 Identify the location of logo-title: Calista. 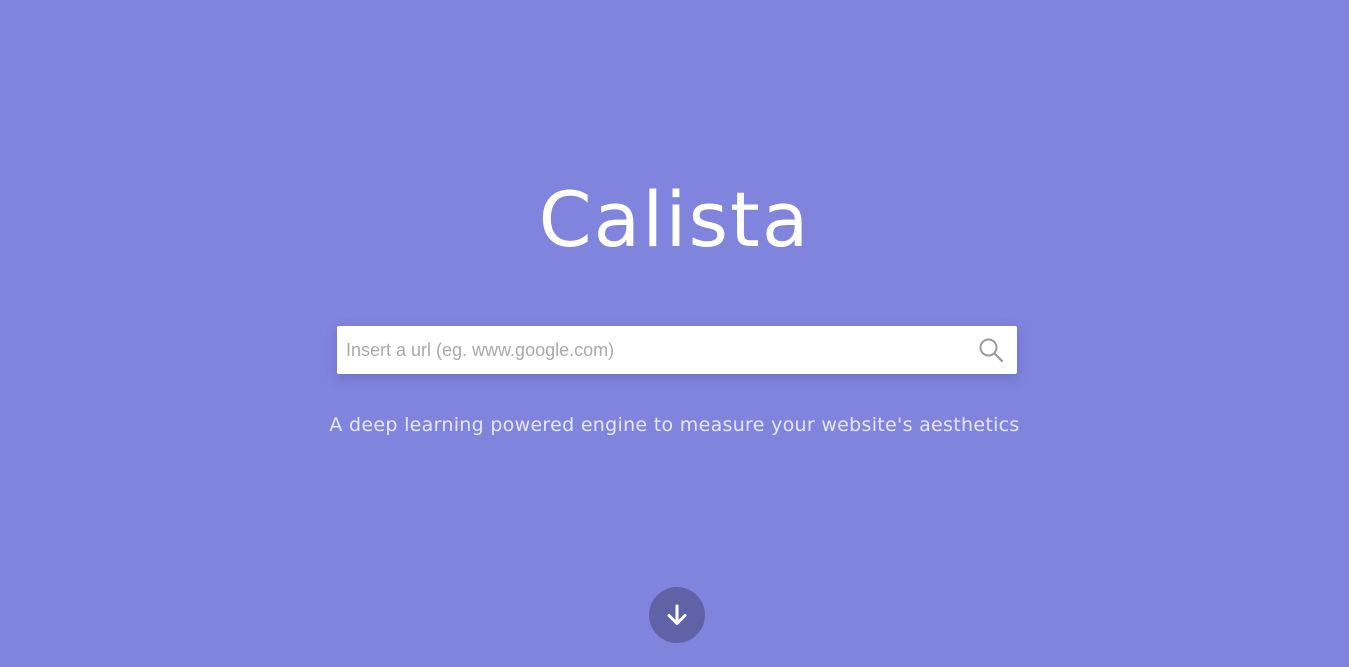
(674, 219).